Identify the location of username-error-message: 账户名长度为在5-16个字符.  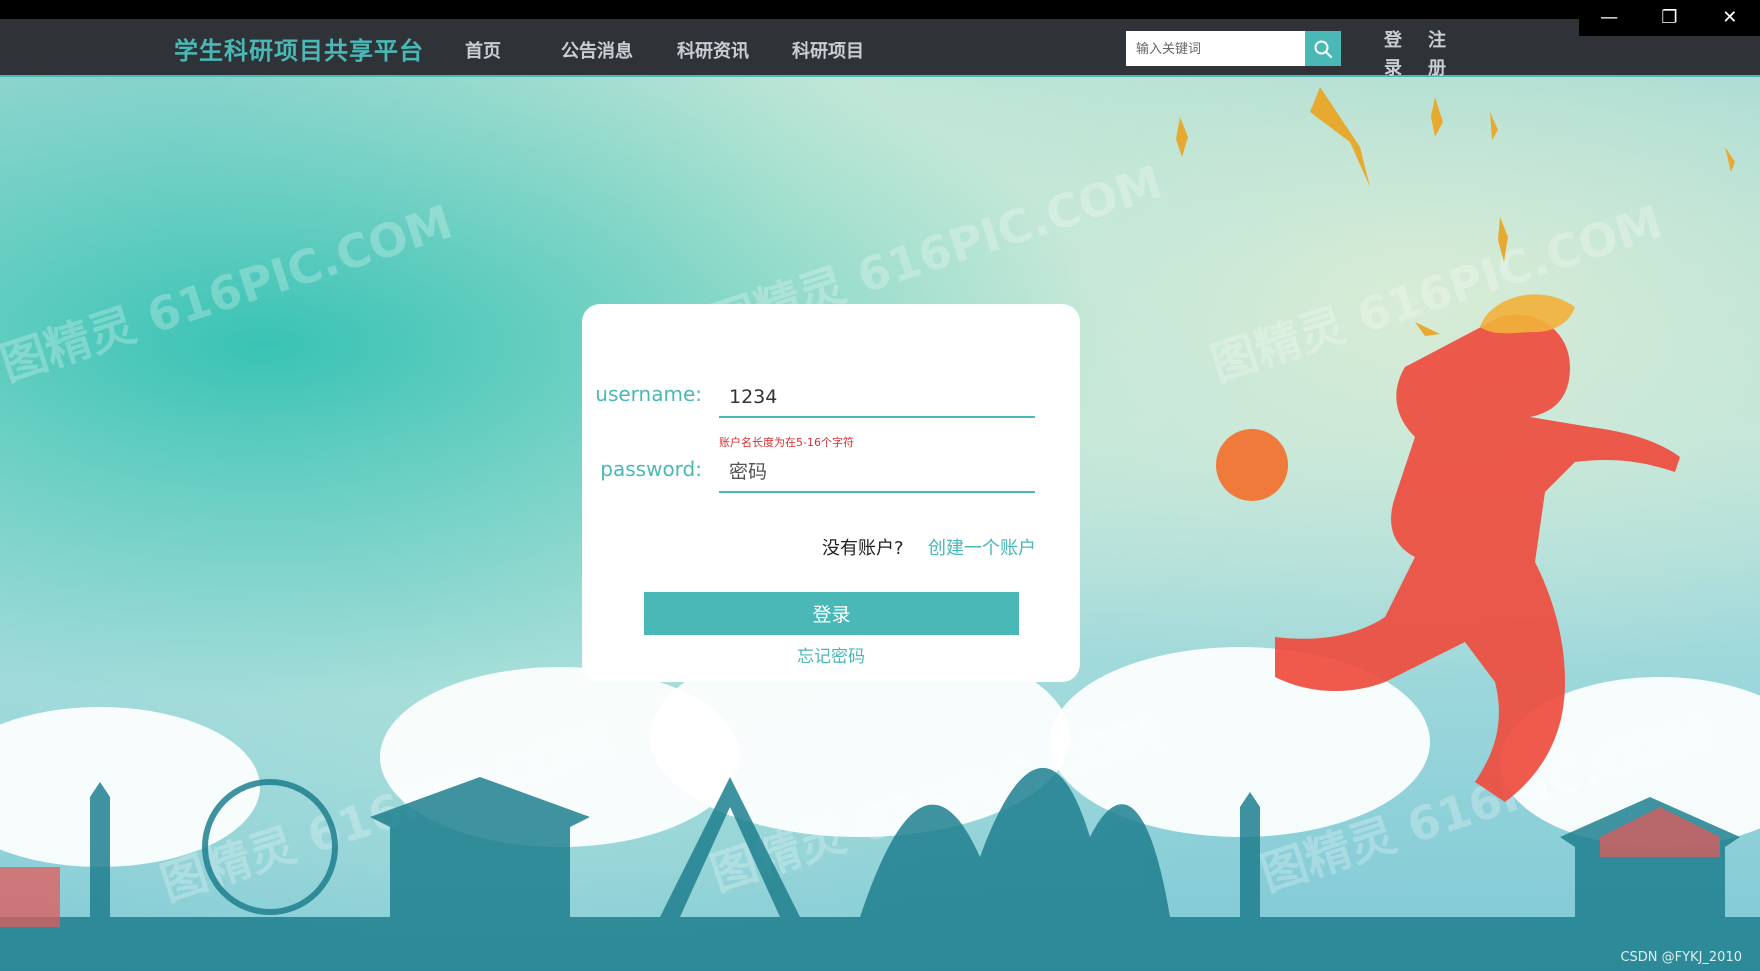
(786, 442).